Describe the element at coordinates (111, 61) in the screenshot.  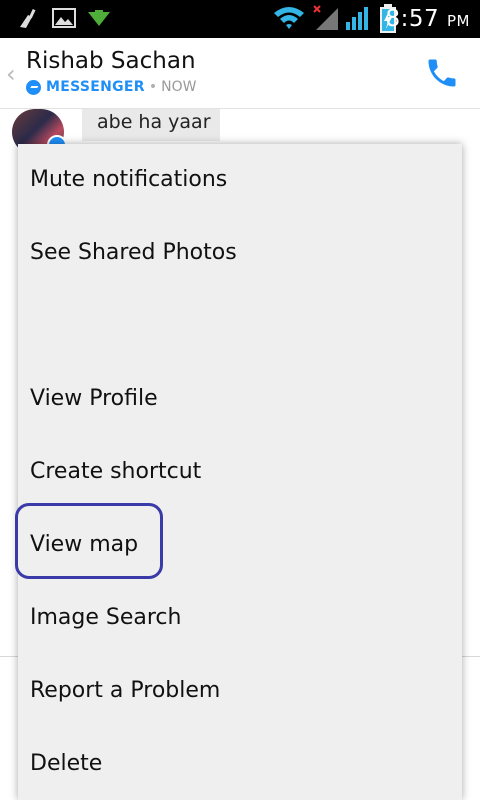
I see `contact-name: Rishab Sachan` at that location.